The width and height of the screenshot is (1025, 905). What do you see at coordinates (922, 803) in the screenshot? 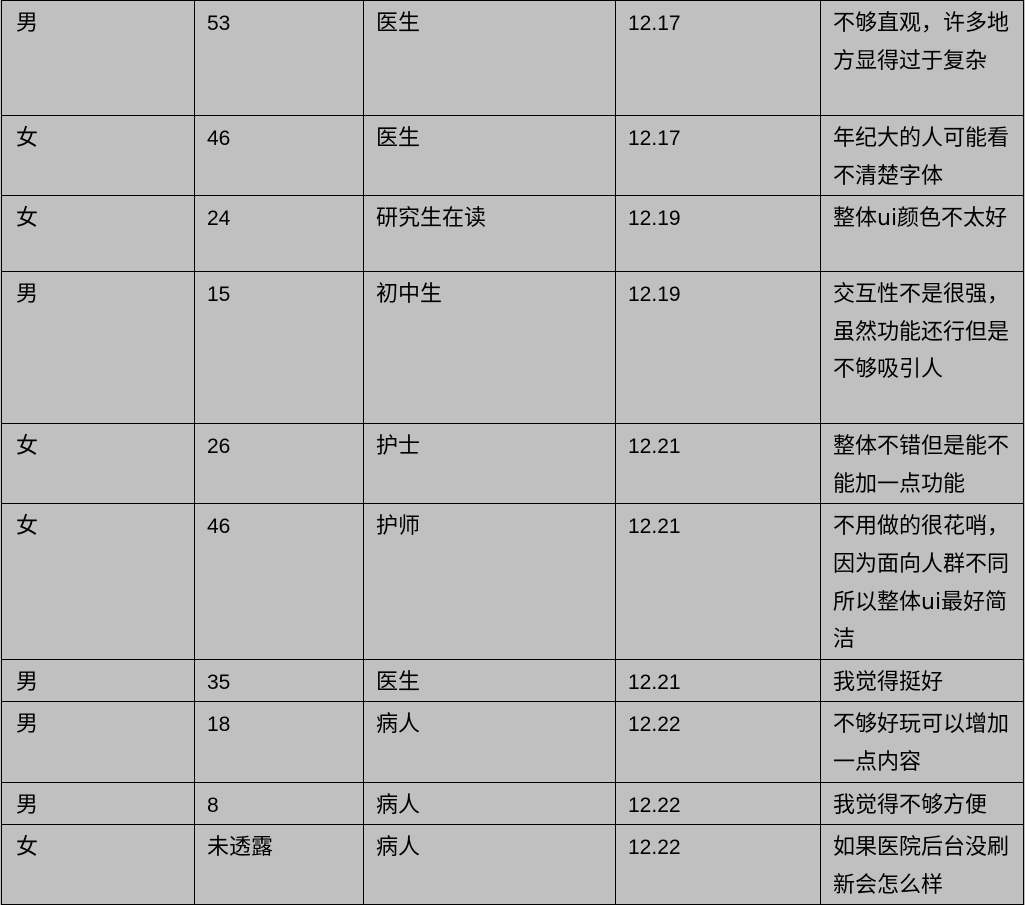
I see `comment-cell: 我觉得不够方便` at bounding box center [922, 803].